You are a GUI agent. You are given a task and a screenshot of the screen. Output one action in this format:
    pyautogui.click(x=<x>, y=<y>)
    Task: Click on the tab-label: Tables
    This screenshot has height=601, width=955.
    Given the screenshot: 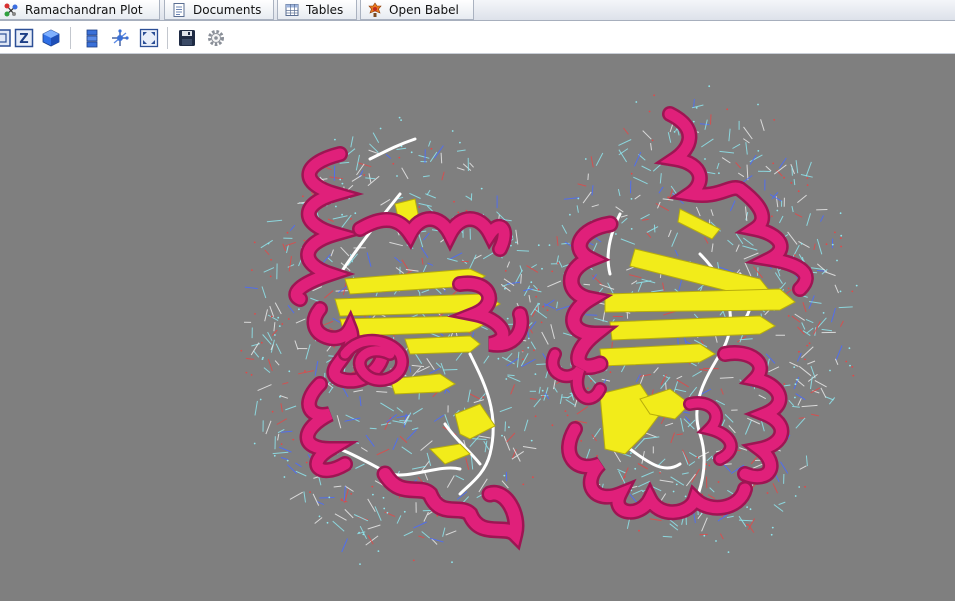 What is the action you would take?
    pyautogui.click(x=325, y=9)
    